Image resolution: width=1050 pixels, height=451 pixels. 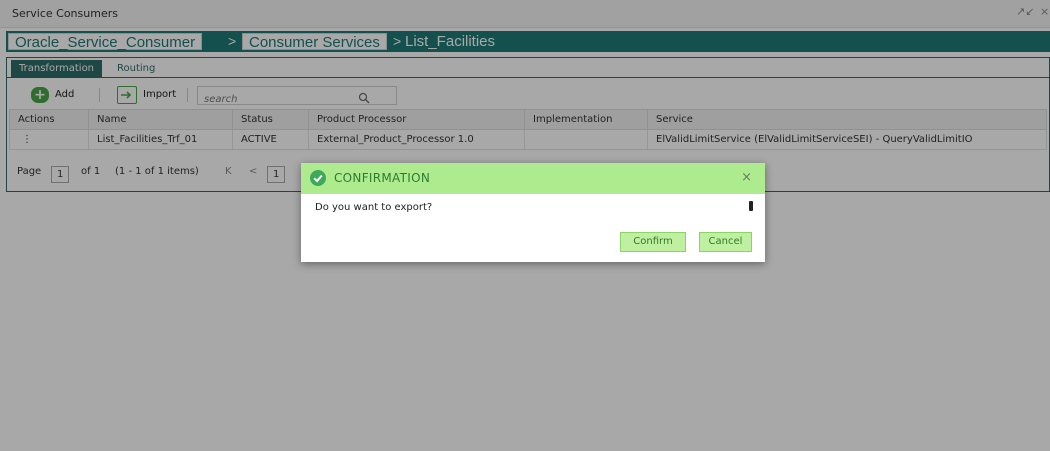 I want to click on dialog-close-icon: ×, so click(x=746, y=177).